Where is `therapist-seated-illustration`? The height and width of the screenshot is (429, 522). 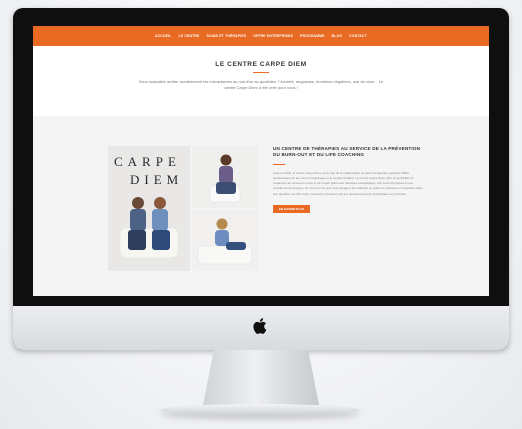 therapist-seated-illustration is located at coordinates (225, 178).